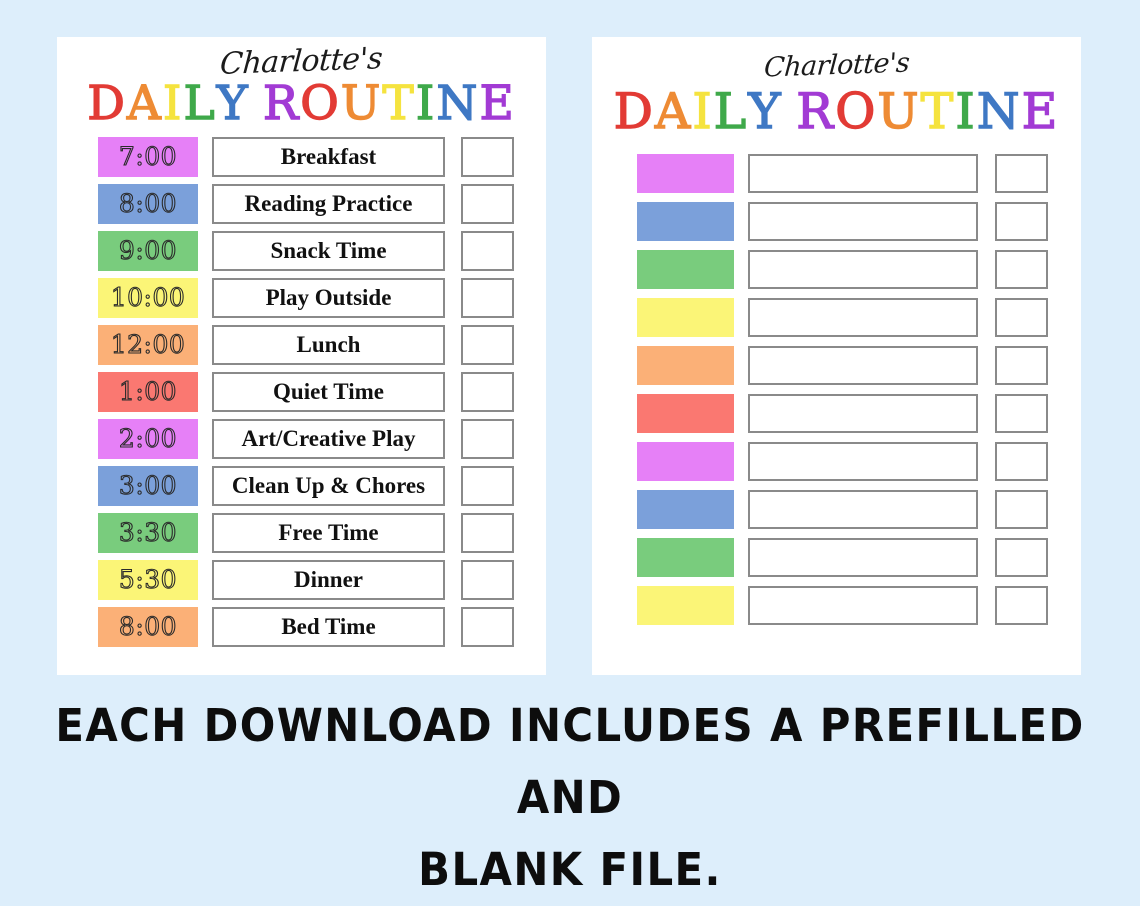 The image size is (1140, 906). I want to click on routine-row: 2:00 Art/Creative Play, so click(322, 438).